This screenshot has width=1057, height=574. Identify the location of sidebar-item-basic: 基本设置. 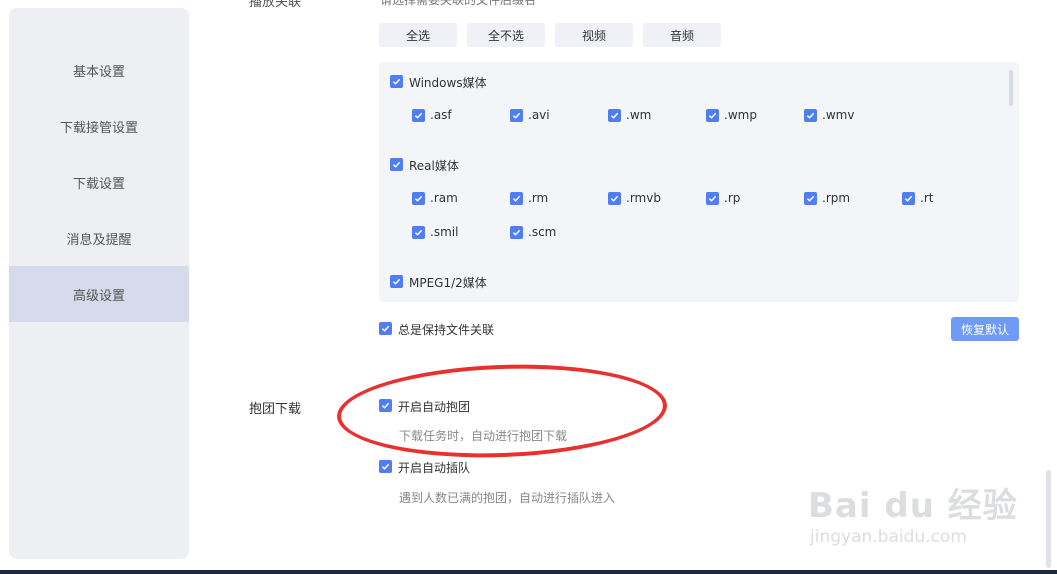
(99, 70).